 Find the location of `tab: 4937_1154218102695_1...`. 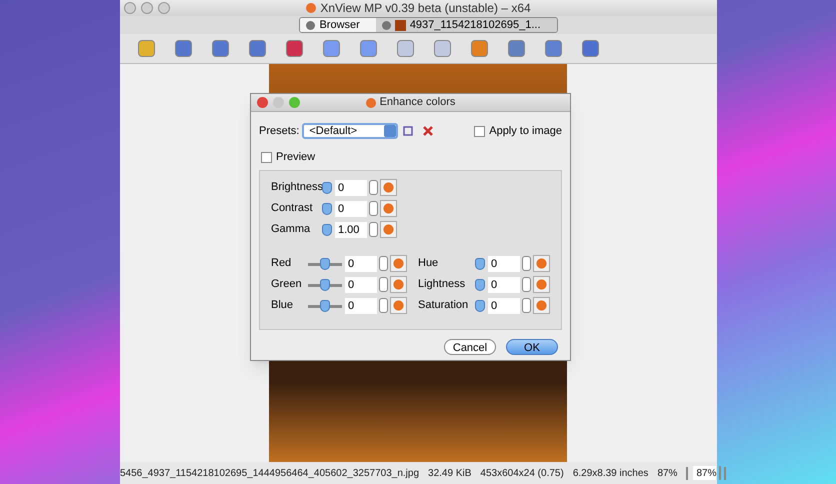

tab: 4937_1154218102695_1... is located at coordinates (466, 25).